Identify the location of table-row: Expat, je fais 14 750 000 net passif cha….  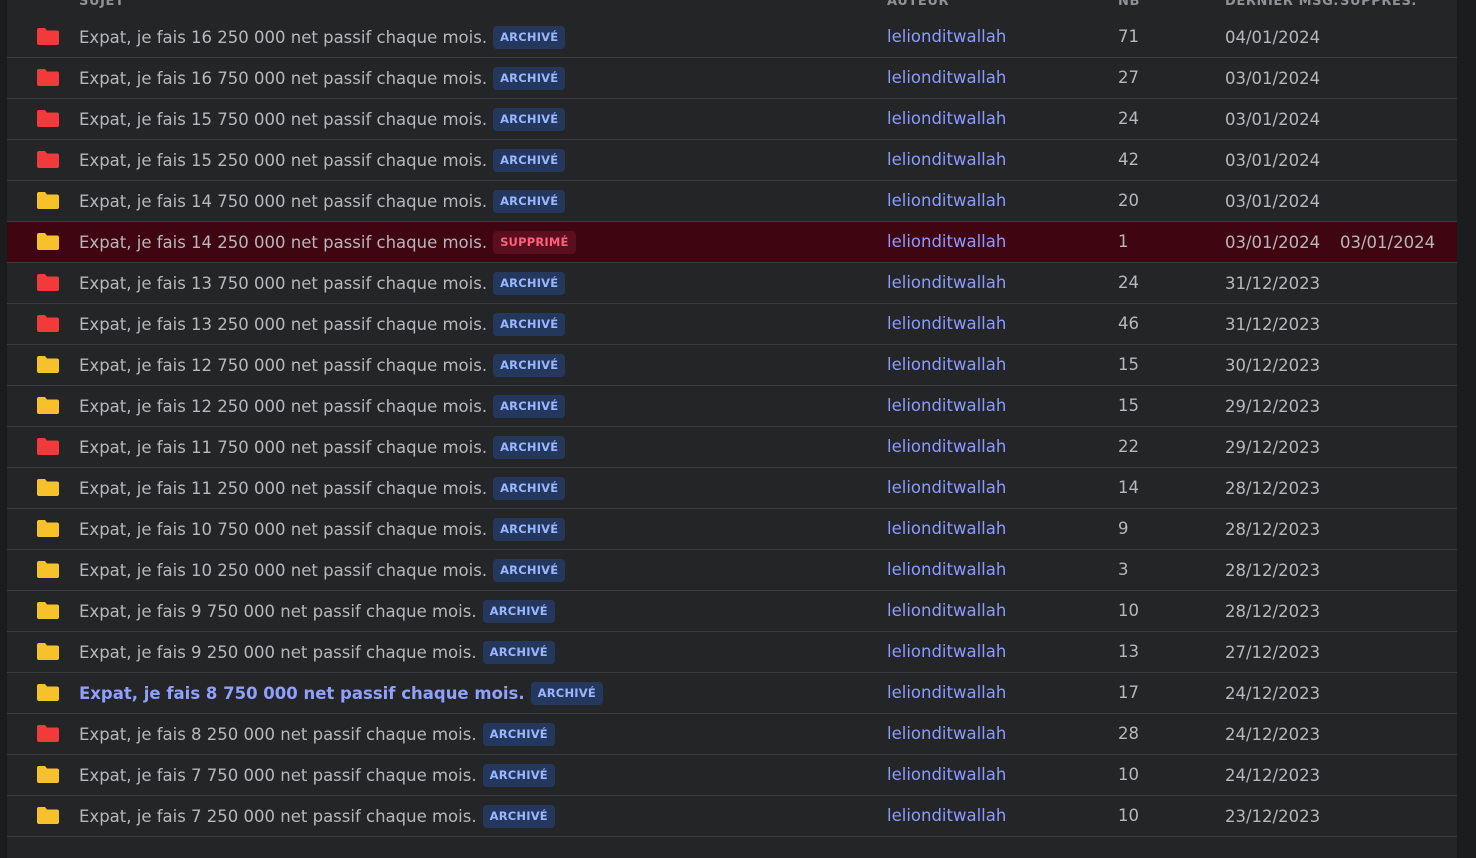
(732, 201).